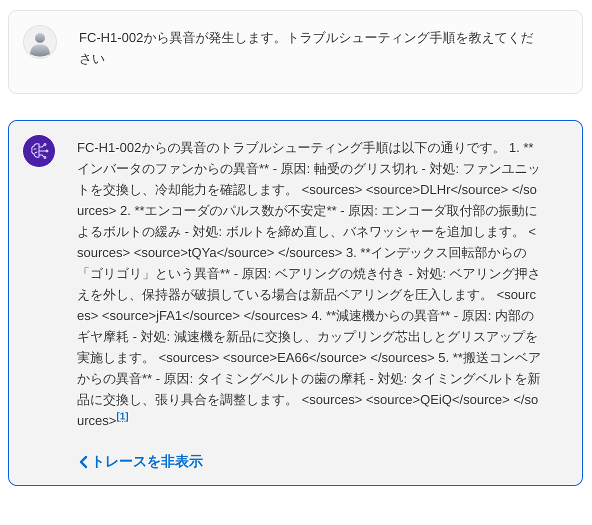 Image resolution: width=592 pixels, height=525 pixels. What do you see at coordinates (122, 417) in the screenshot?
I see `citation-link: [1]` at bounding box center [122, 417].